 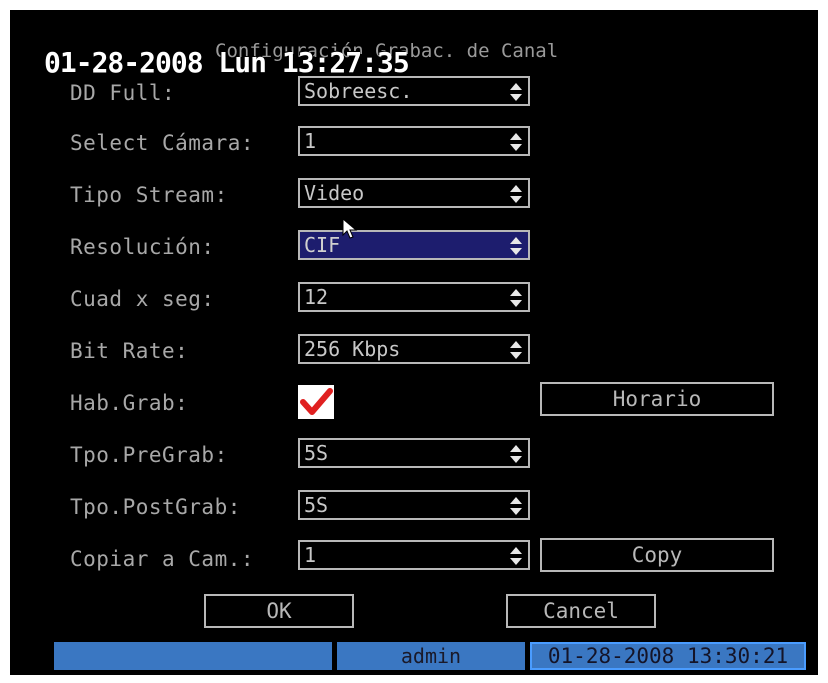 I want to click on select-camara-value: 1, so click(x=310, y=141).